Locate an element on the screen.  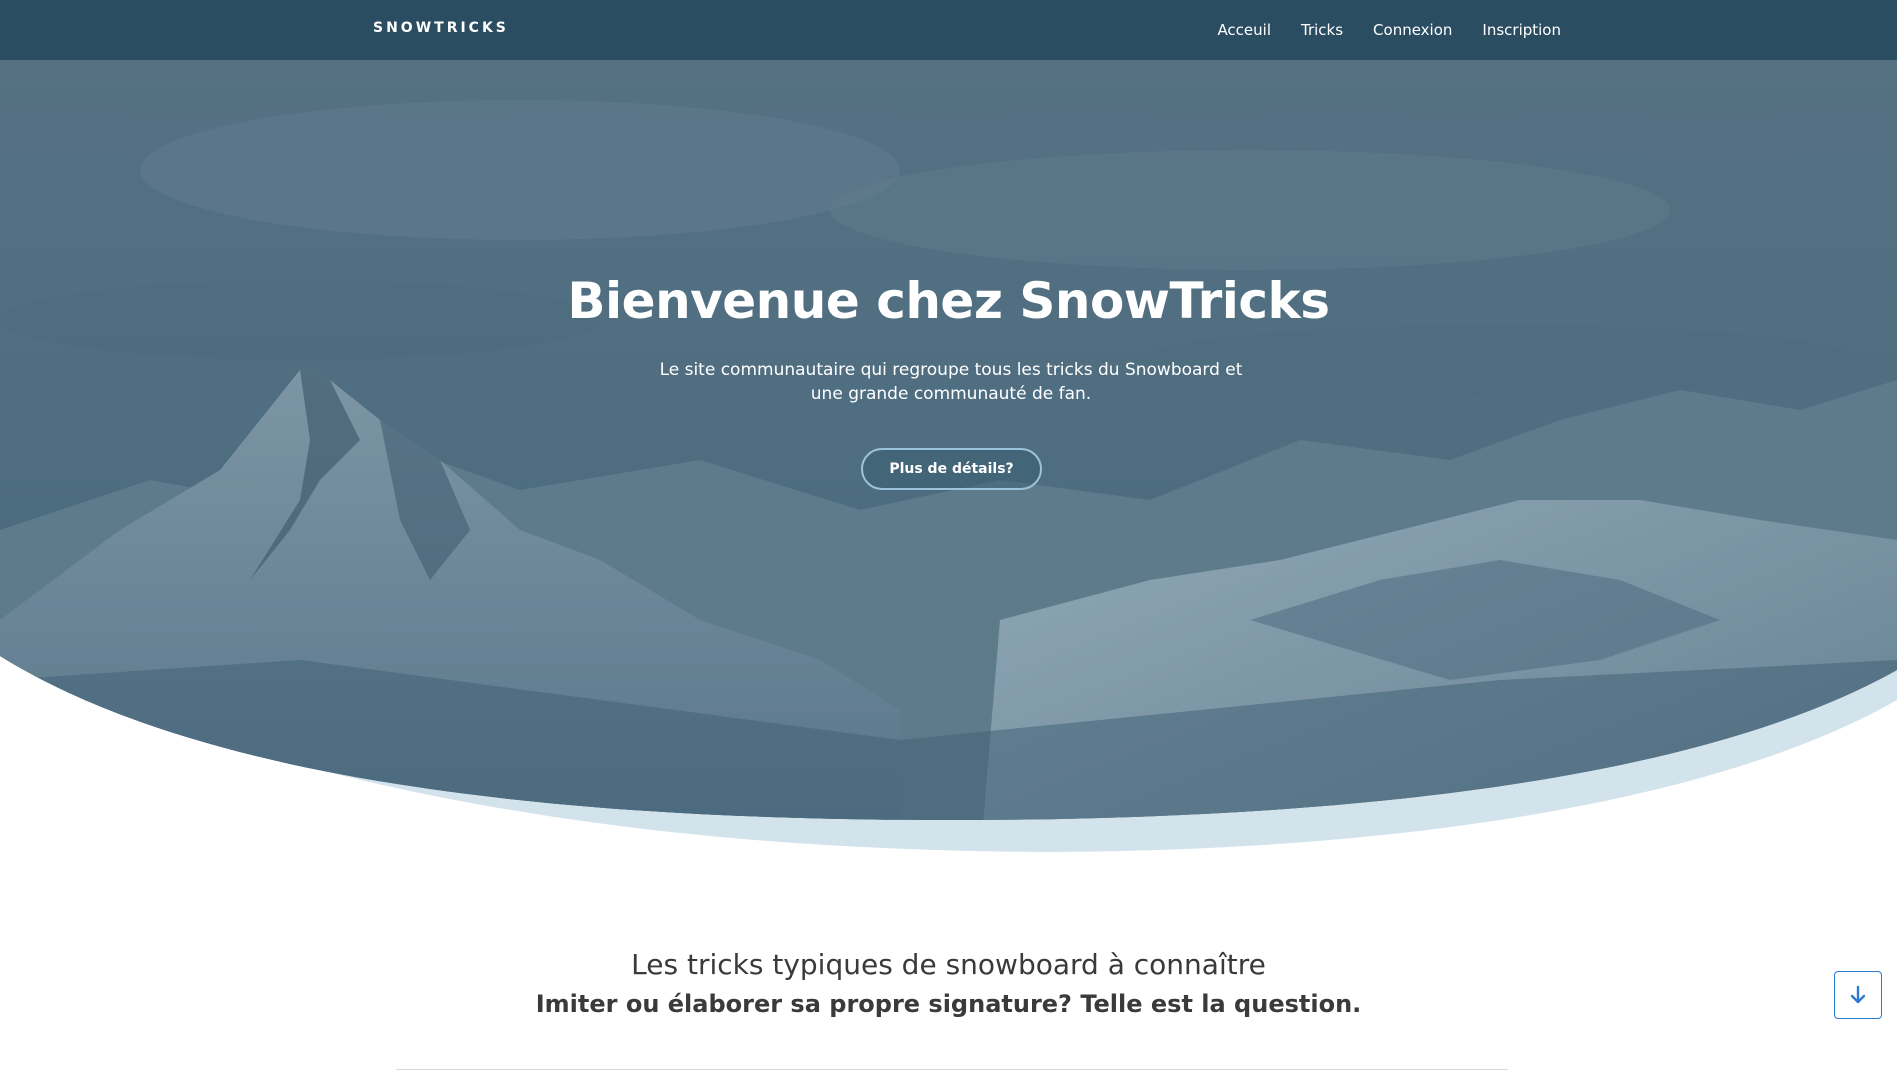
arrow-down-icon is located at coordinates (1858, 994).